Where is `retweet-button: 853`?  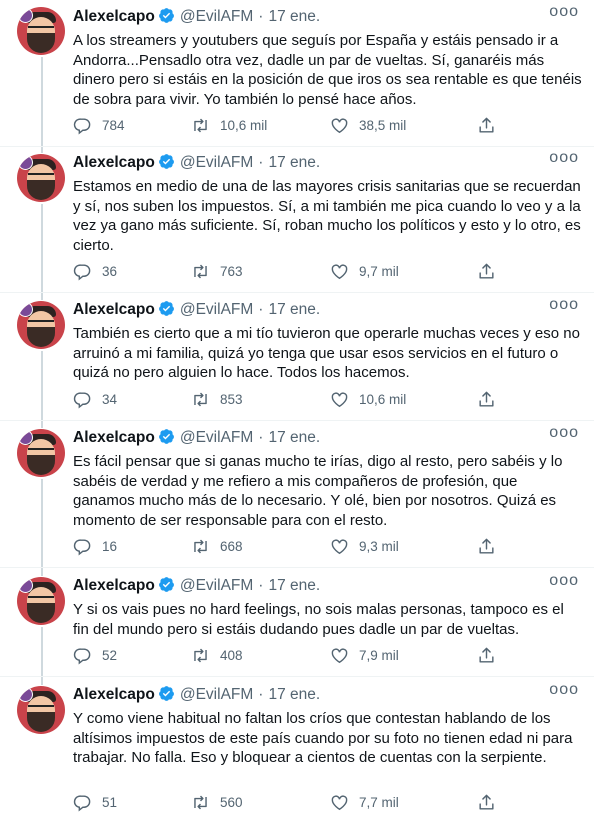 retweet-button: 853 is located at coordinates (217, 399).